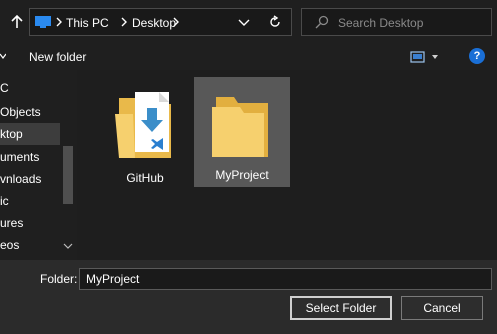  I want to click on search-input: Search Desktop, so click(396, 22).